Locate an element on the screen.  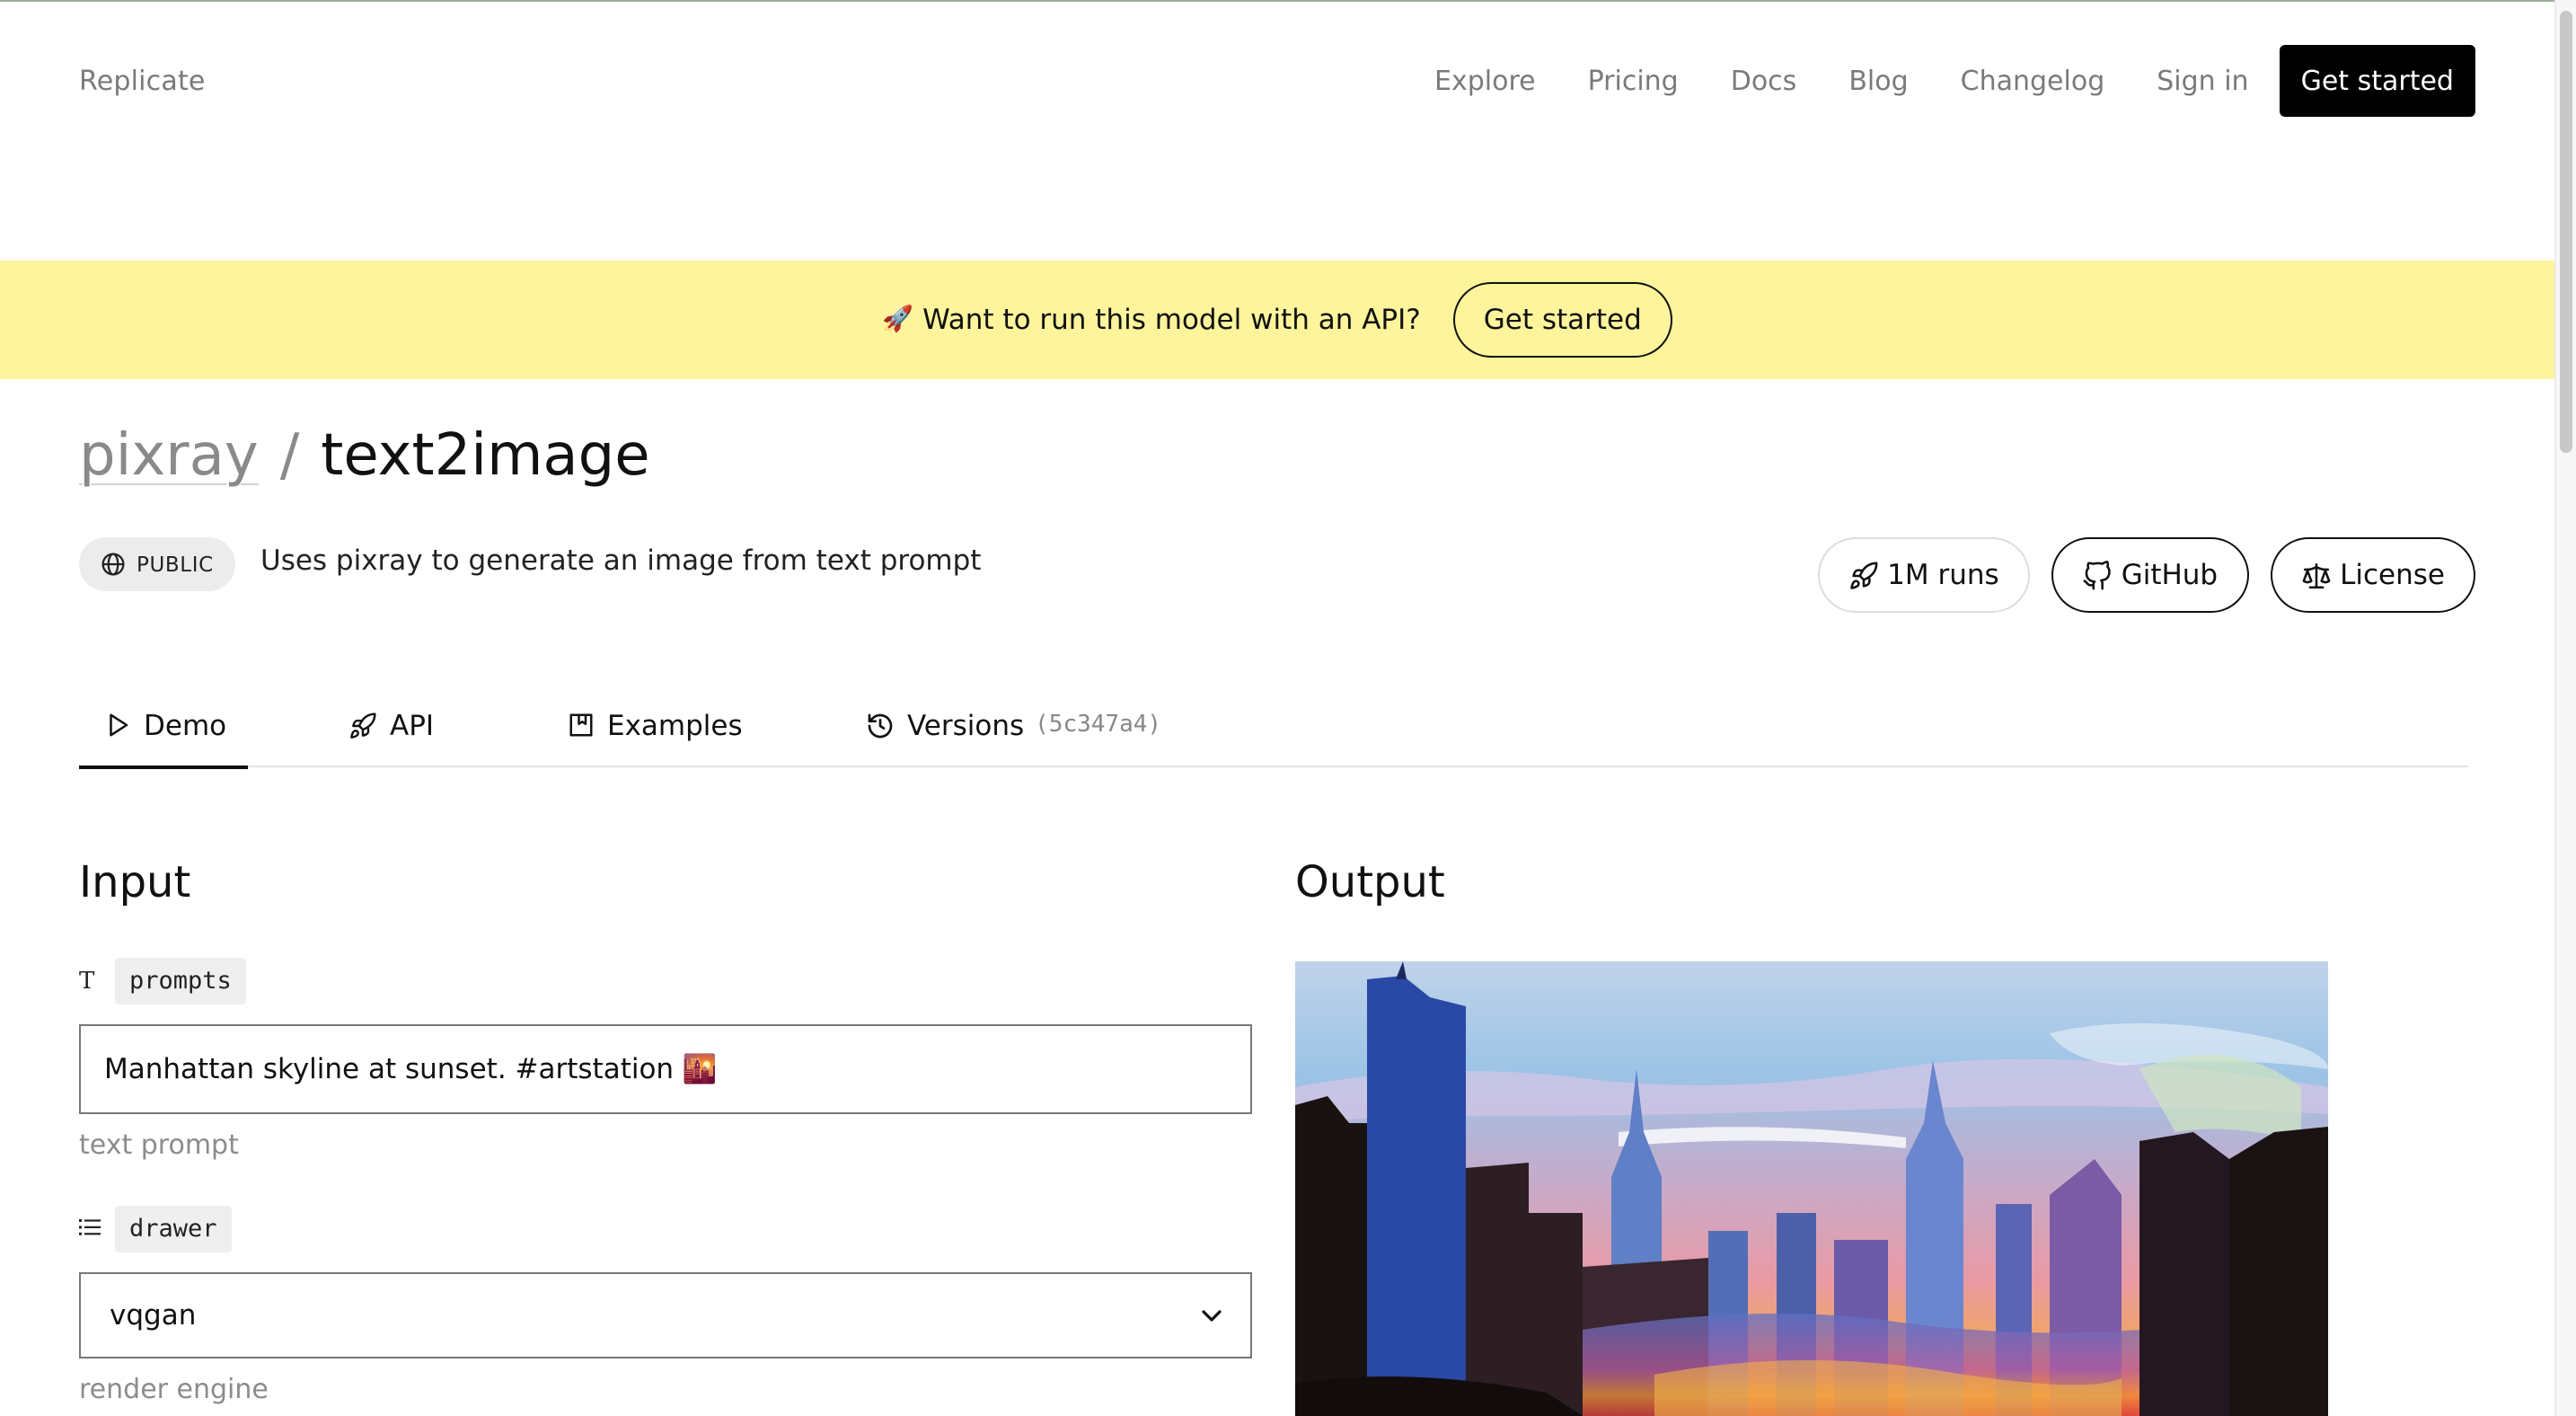
nav-changelog: Changelog is located at coordinates (2033, 81).